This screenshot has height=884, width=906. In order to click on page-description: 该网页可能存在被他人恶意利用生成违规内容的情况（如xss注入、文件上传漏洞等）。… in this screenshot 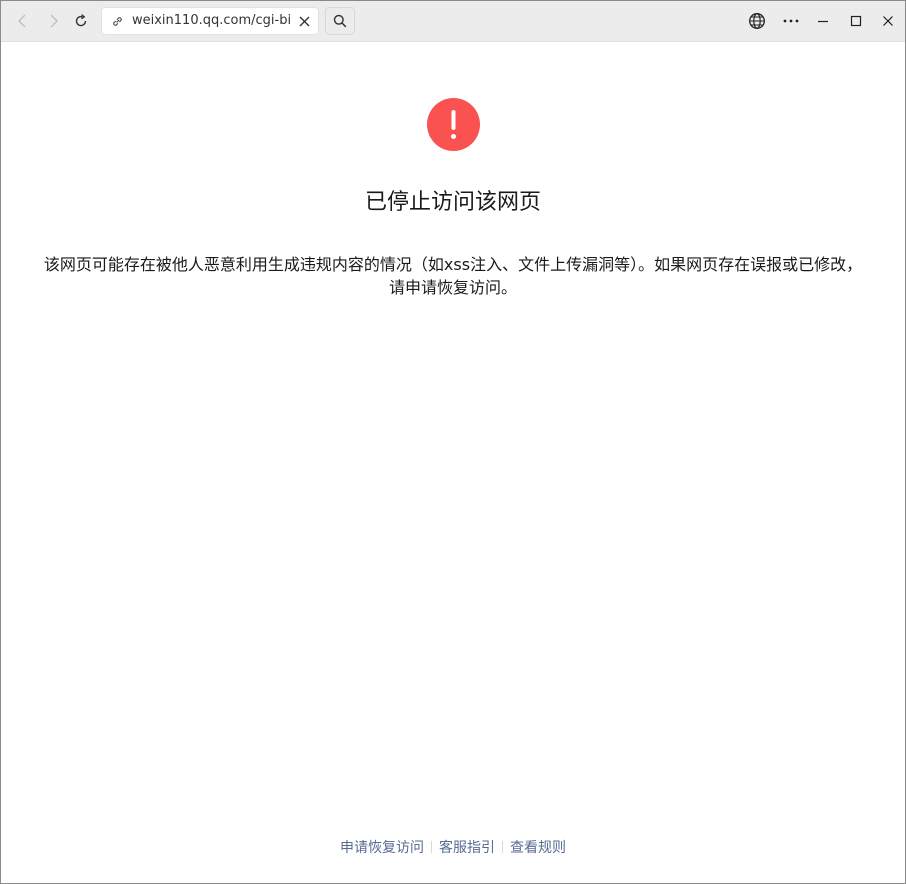, I will do `click(453, 276)`.